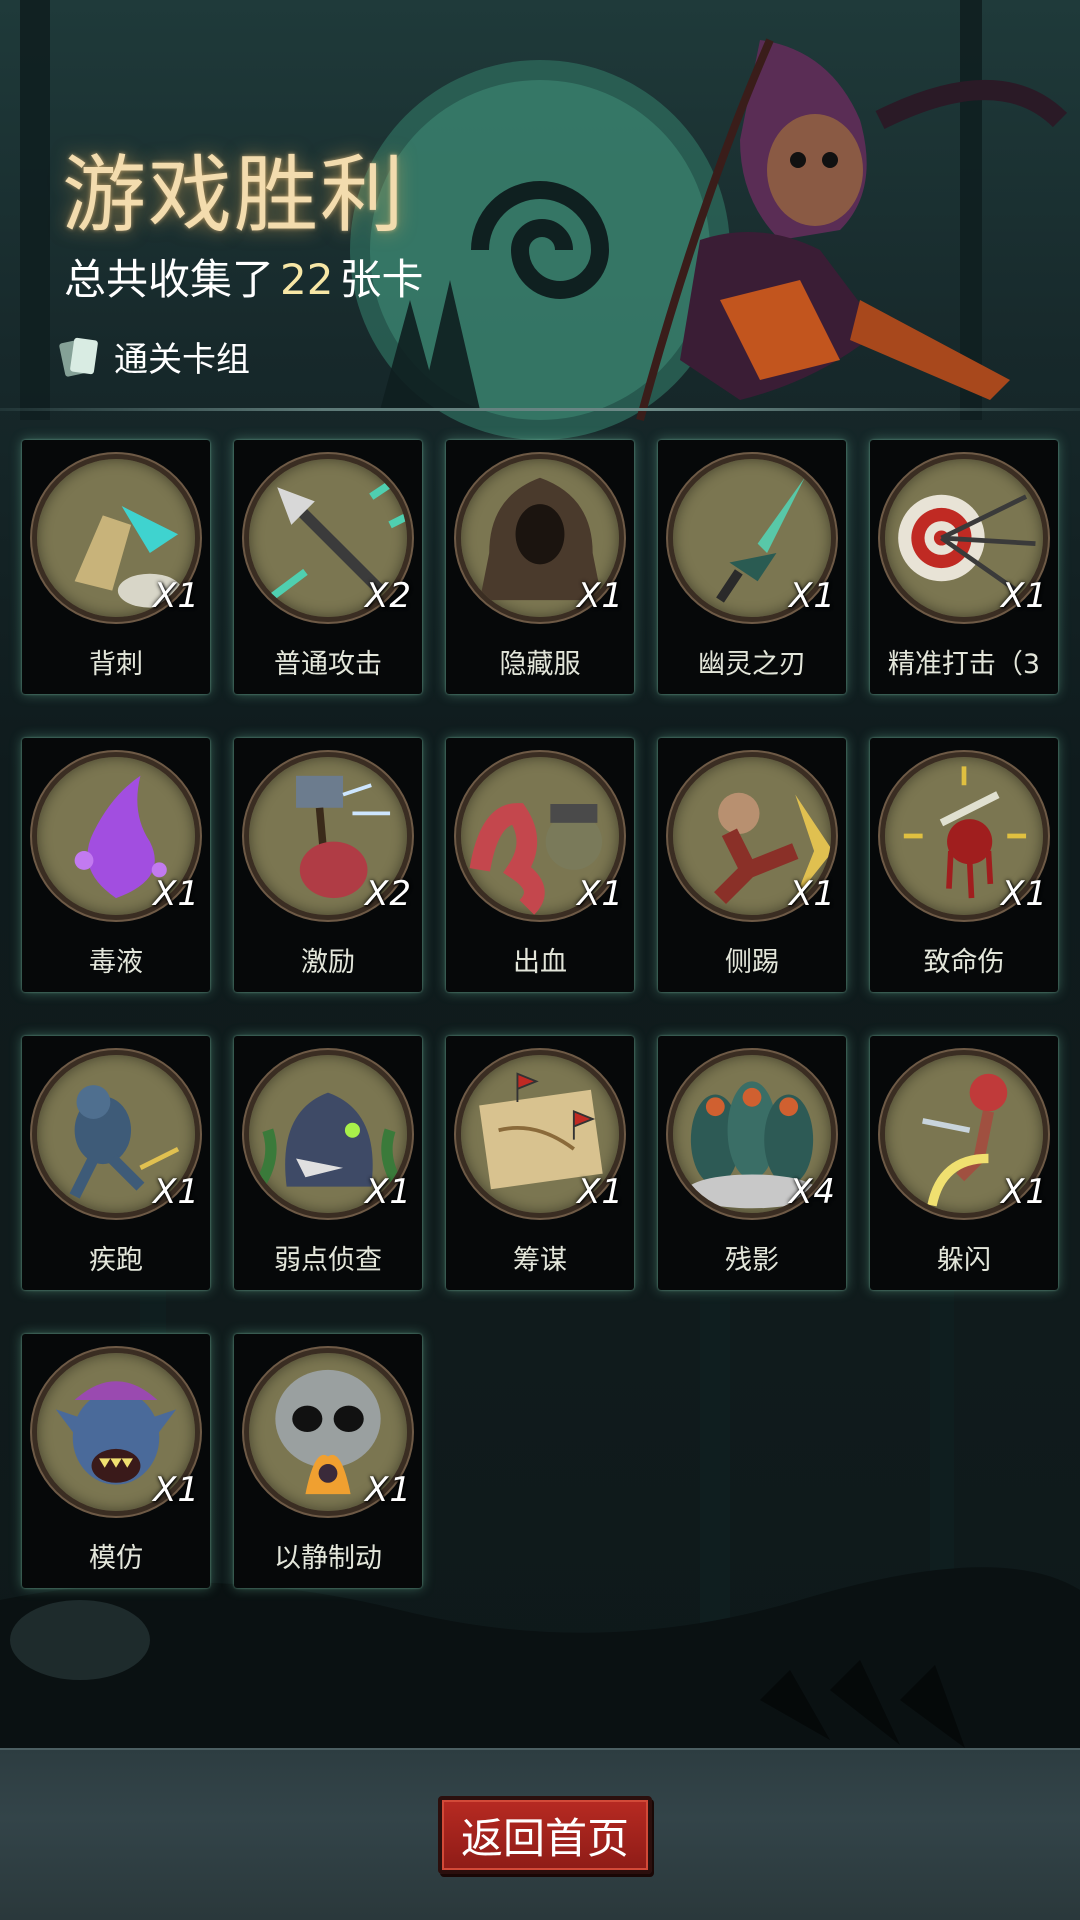 Image resolution: width=1080 pixels, height=1920 pixels. I want to click on card-name: 普通攻击, so click(328, 664).